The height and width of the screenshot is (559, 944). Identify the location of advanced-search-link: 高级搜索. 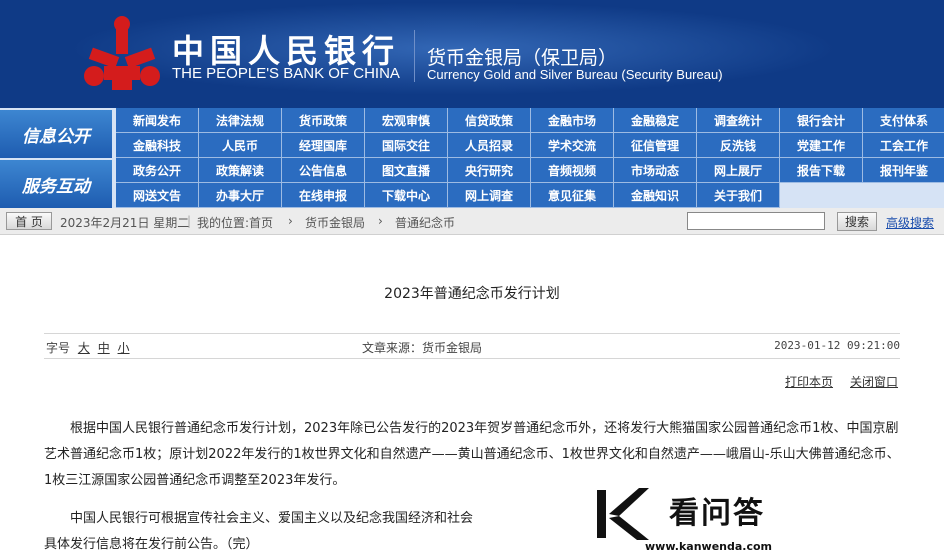
(910, 222).